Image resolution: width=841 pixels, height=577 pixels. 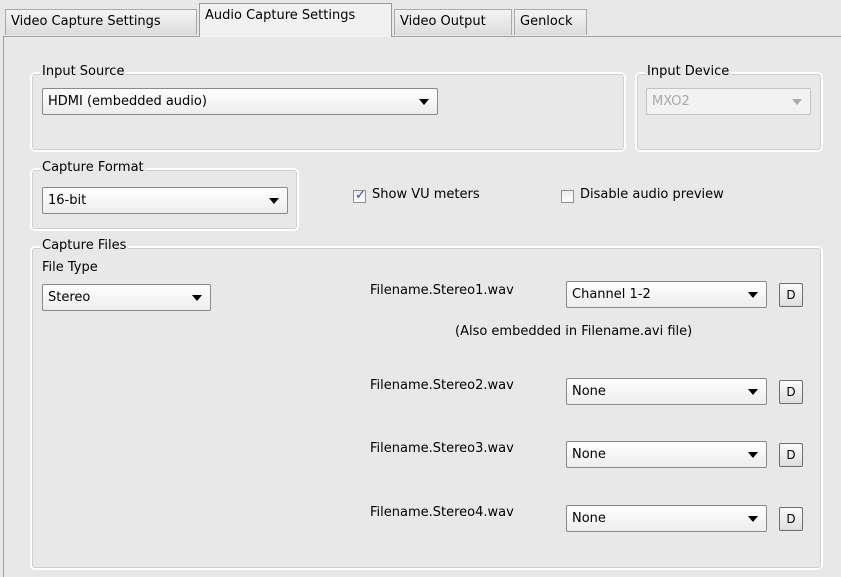 I want to click on file-type-label: File Type, so click(x=70, y=267).